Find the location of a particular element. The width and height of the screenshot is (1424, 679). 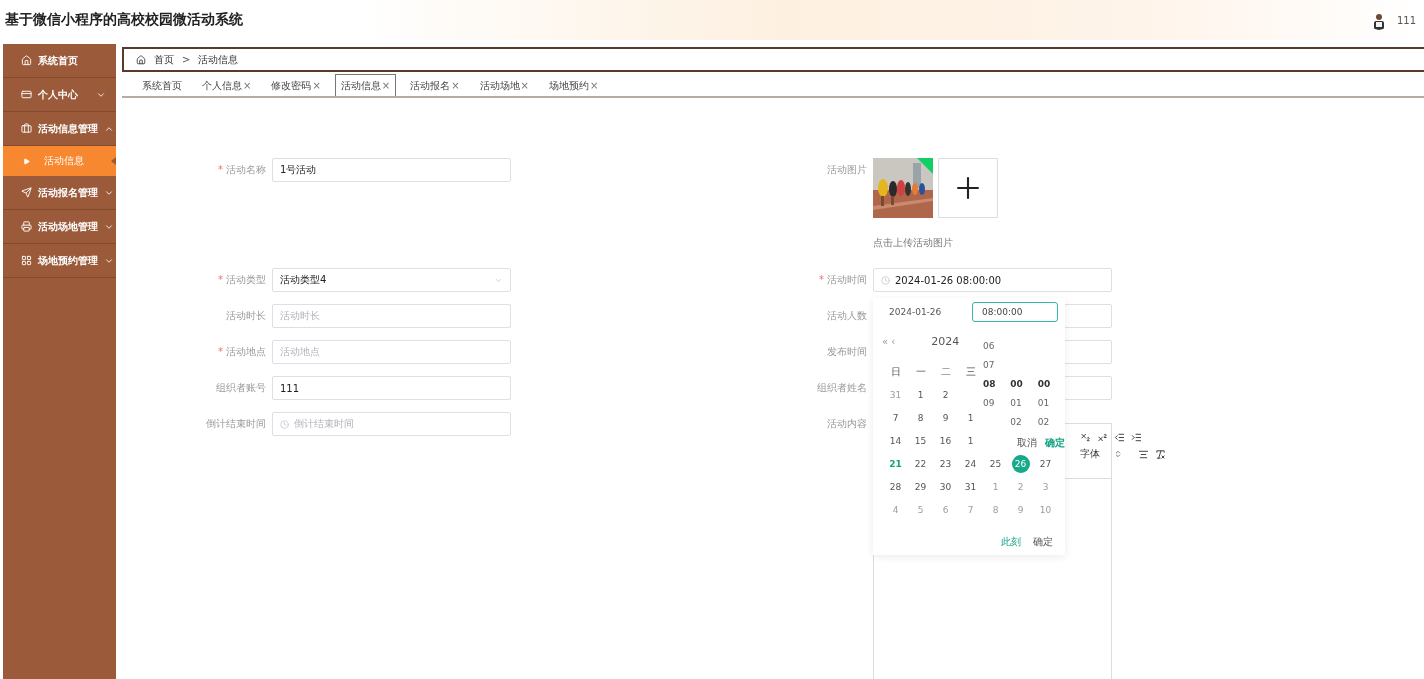

field-label: 活动时长 is located at coordinates (246, 316).